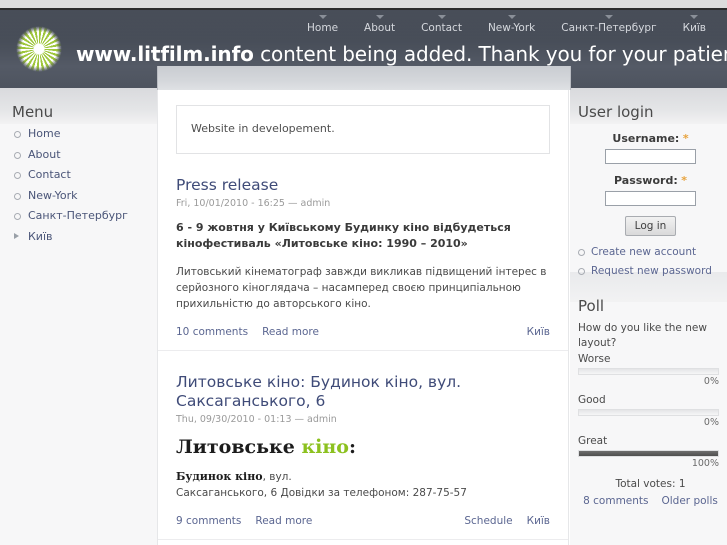 The image size is (727, 545). I want to click on username-input, so click(650, 156).